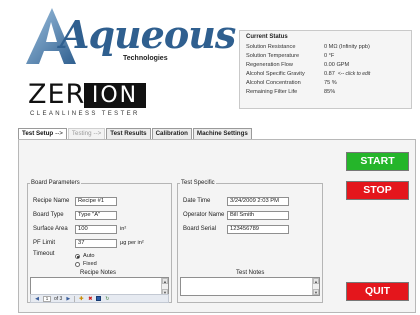  What do you see at coordinates (90, 264) in the screenshot?
I see `timeout-fixed-label: Fixed` at bounding box center [90, 264].